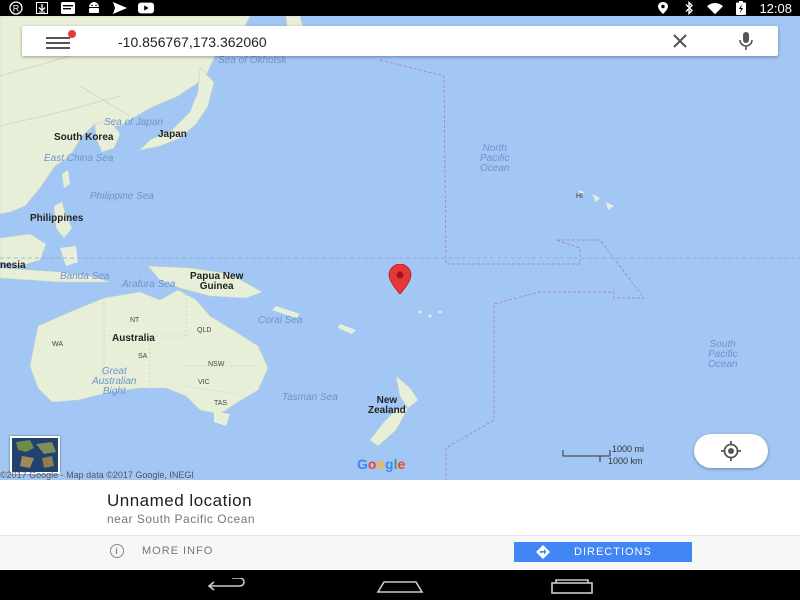 This screenshot has width=800, height=600. I want to click on hamburger-icon, so click(58, 38).